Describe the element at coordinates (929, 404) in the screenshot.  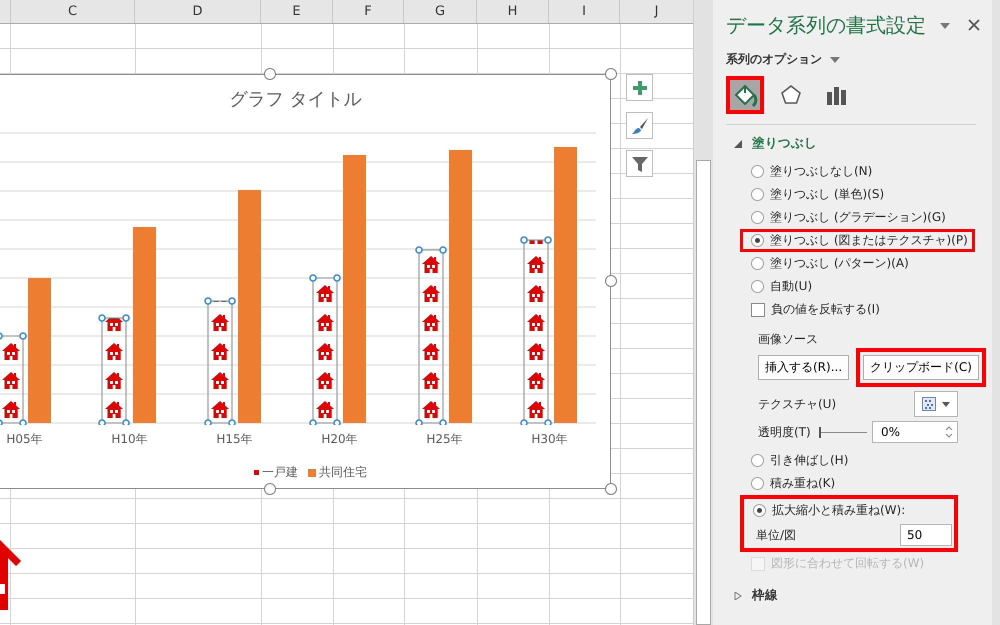
I see `texture-swatch-icon` at that location.